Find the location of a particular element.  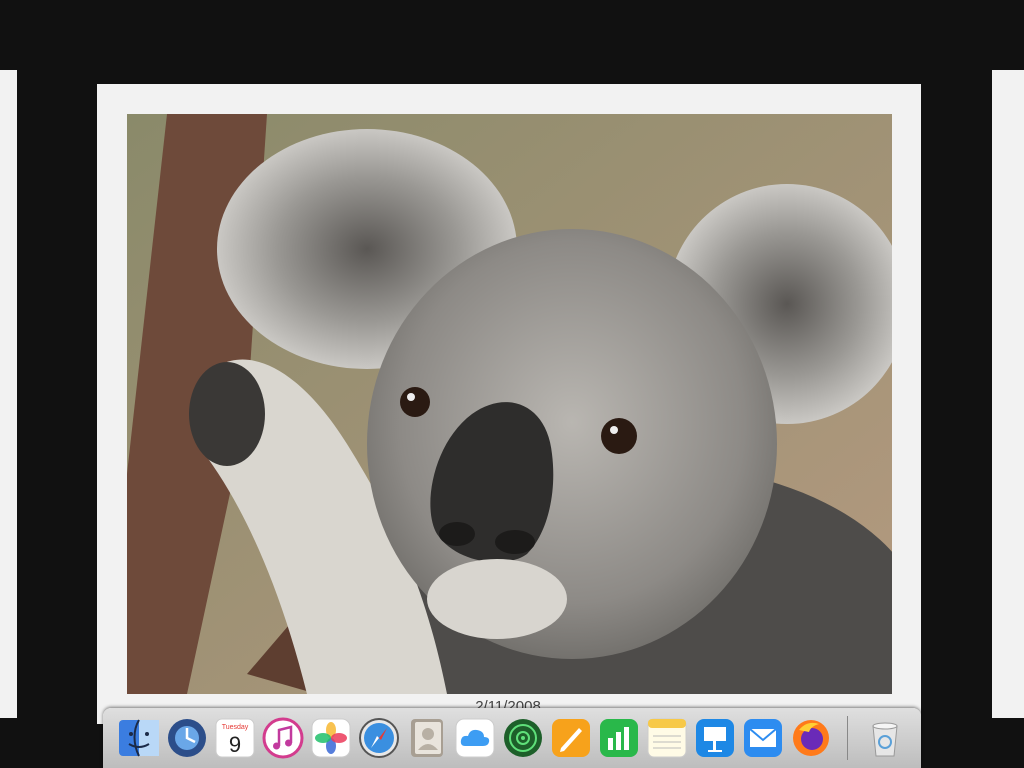

calendar-icon: Tuesday 9 is located at coordinates (235, 738).